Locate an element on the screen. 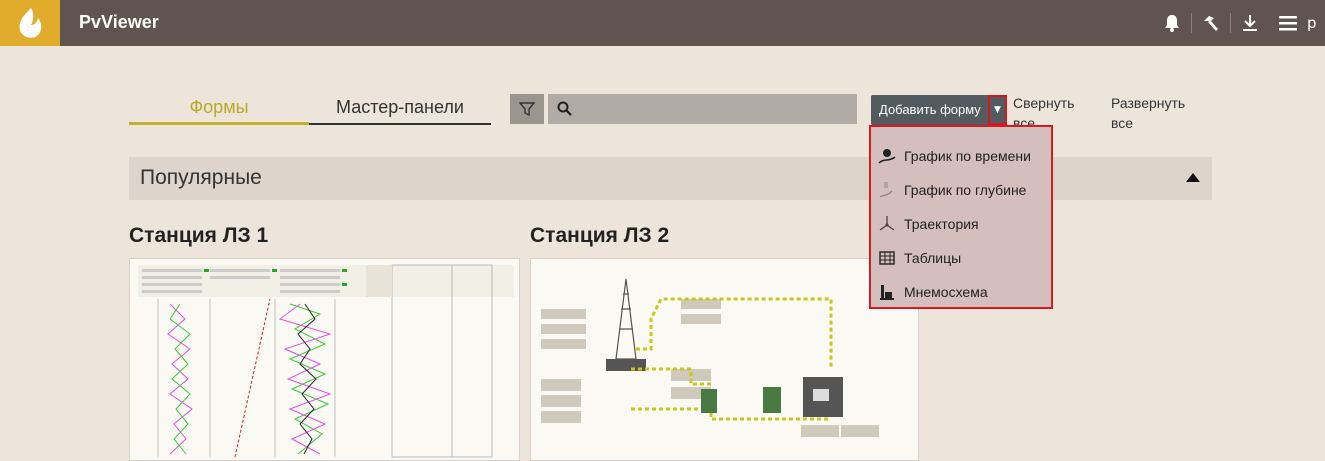 This screenshot has height=461, width=1325. mnemonic-icon is located at coordinates (887, 292).